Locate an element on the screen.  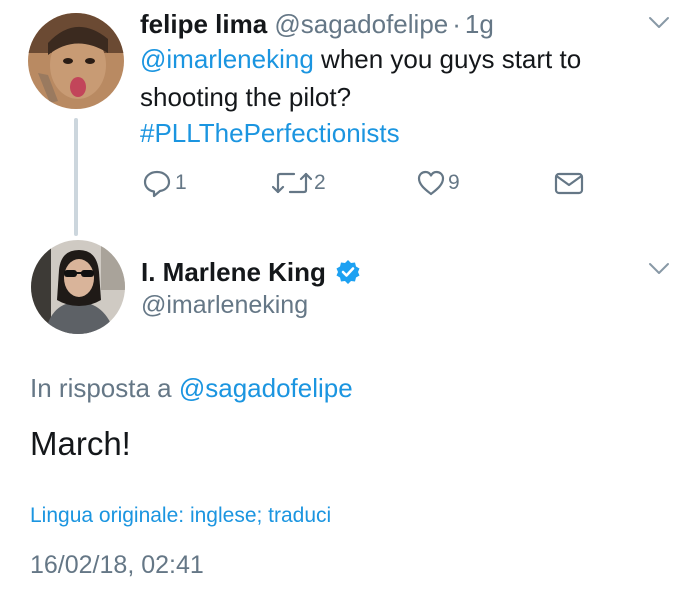
dm-icon is located at coordinates (569, 183).